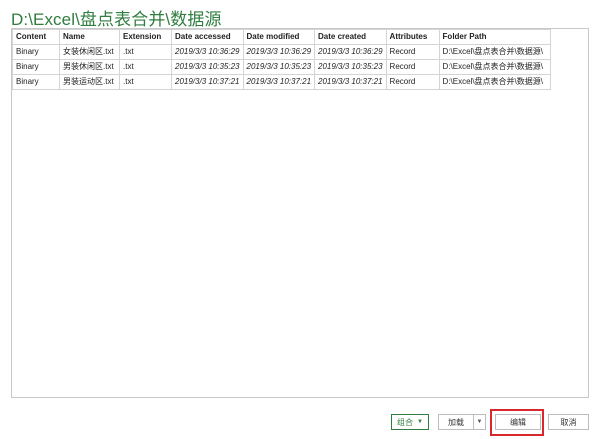 This screenshot has height=439, width=600. What do you see at coordinates (405, 422) in the screenshot?
I see `combine-button-label: 组合` at bounding box center [405, 422].